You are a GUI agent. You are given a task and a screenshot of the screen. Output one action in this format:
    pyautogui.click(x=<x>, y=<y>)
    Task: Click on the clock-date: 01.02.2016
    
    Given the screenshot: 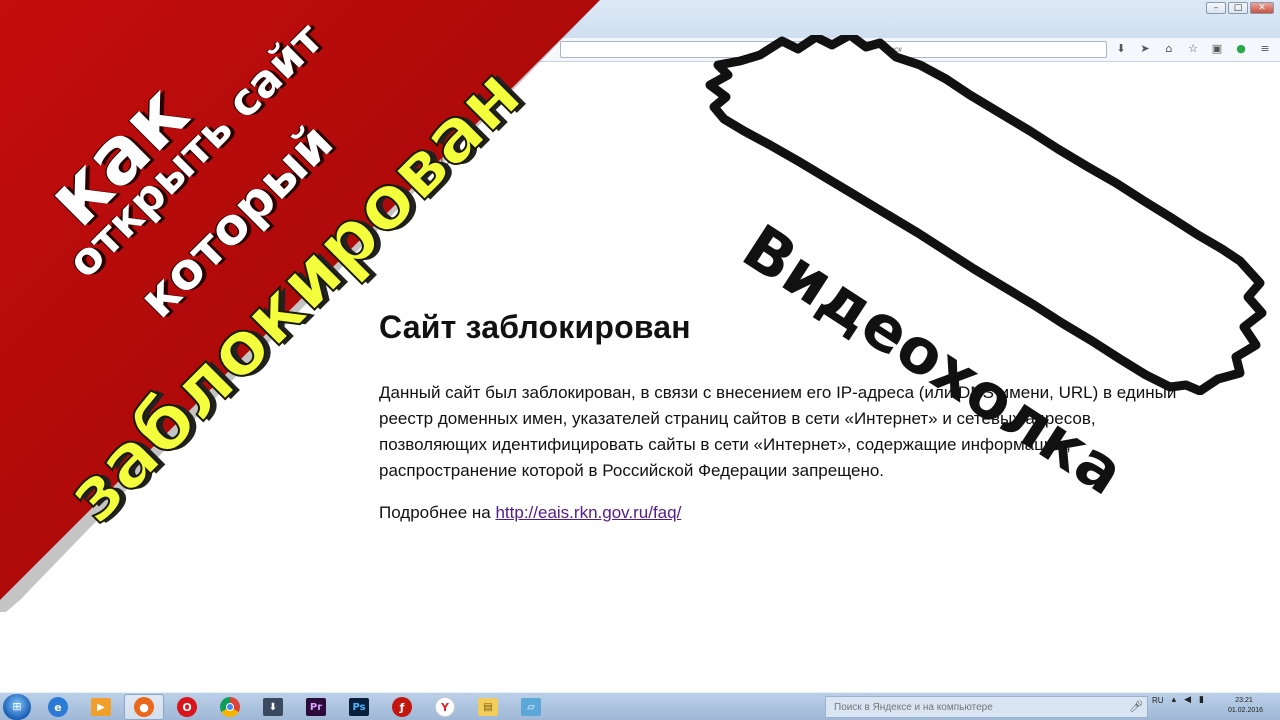 What is the action you would take?
    pyautogui.click(x=1246, y=710)
    